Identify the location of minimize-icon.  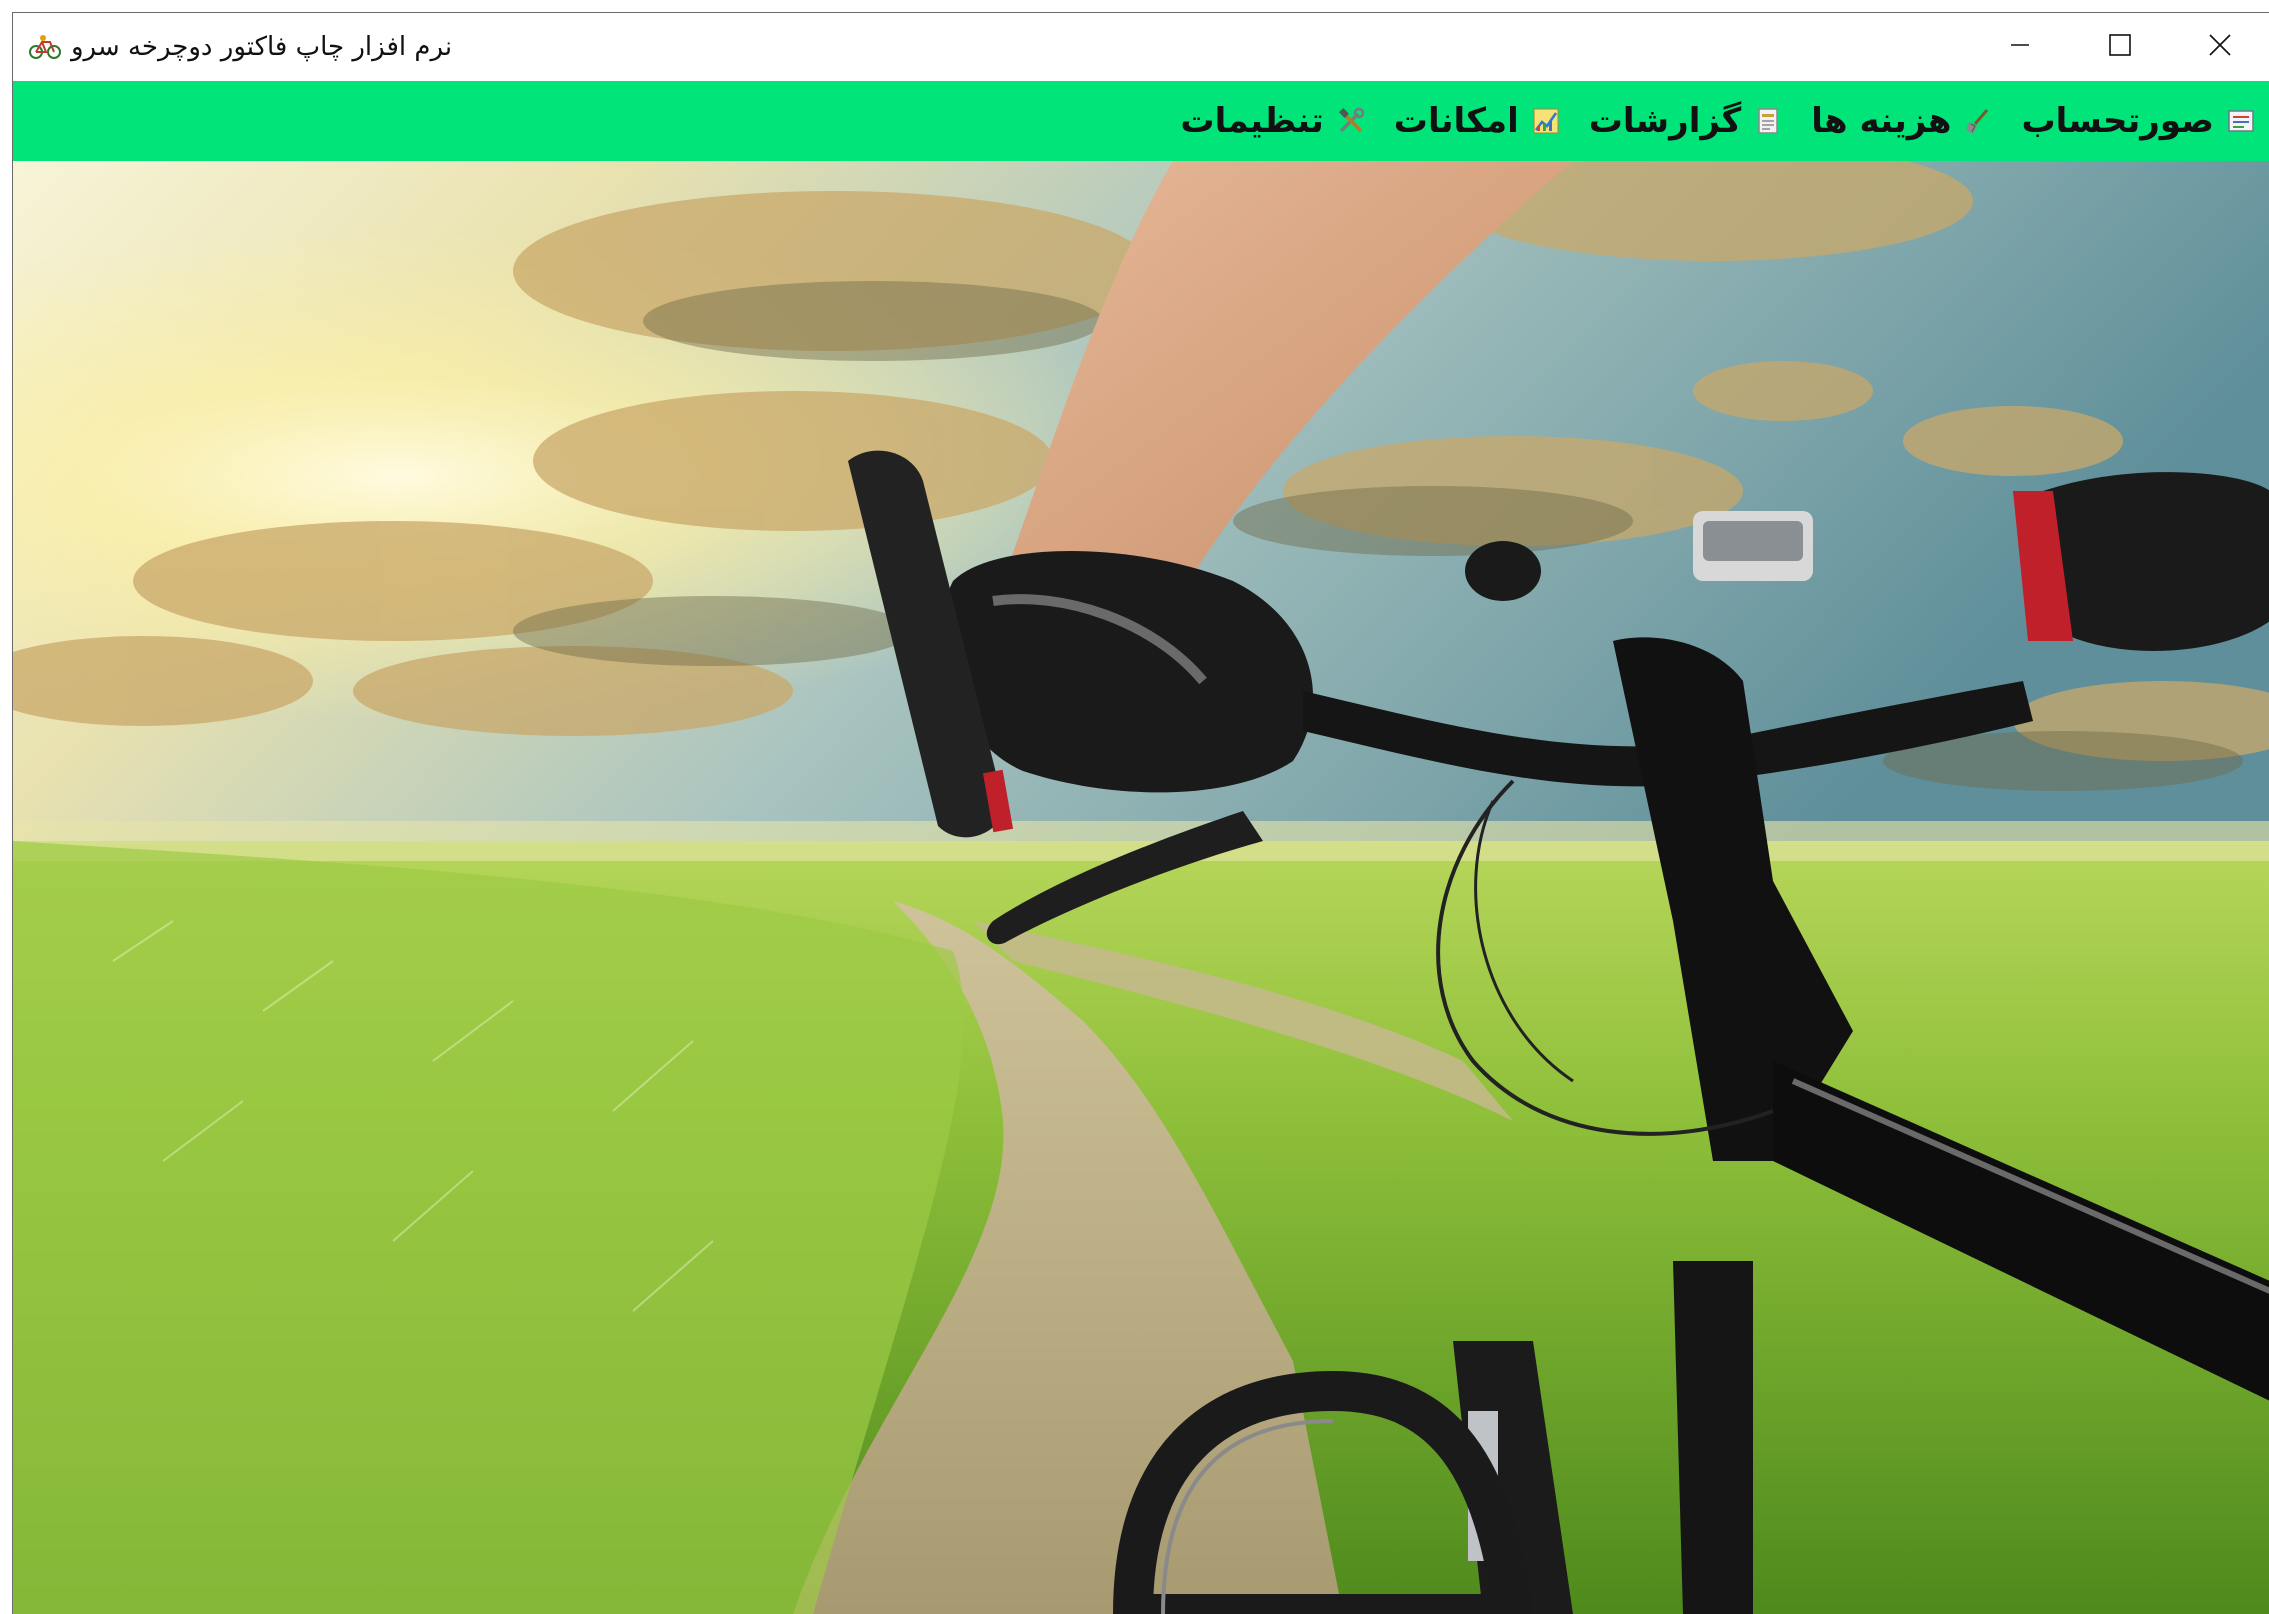
(2020, 47).